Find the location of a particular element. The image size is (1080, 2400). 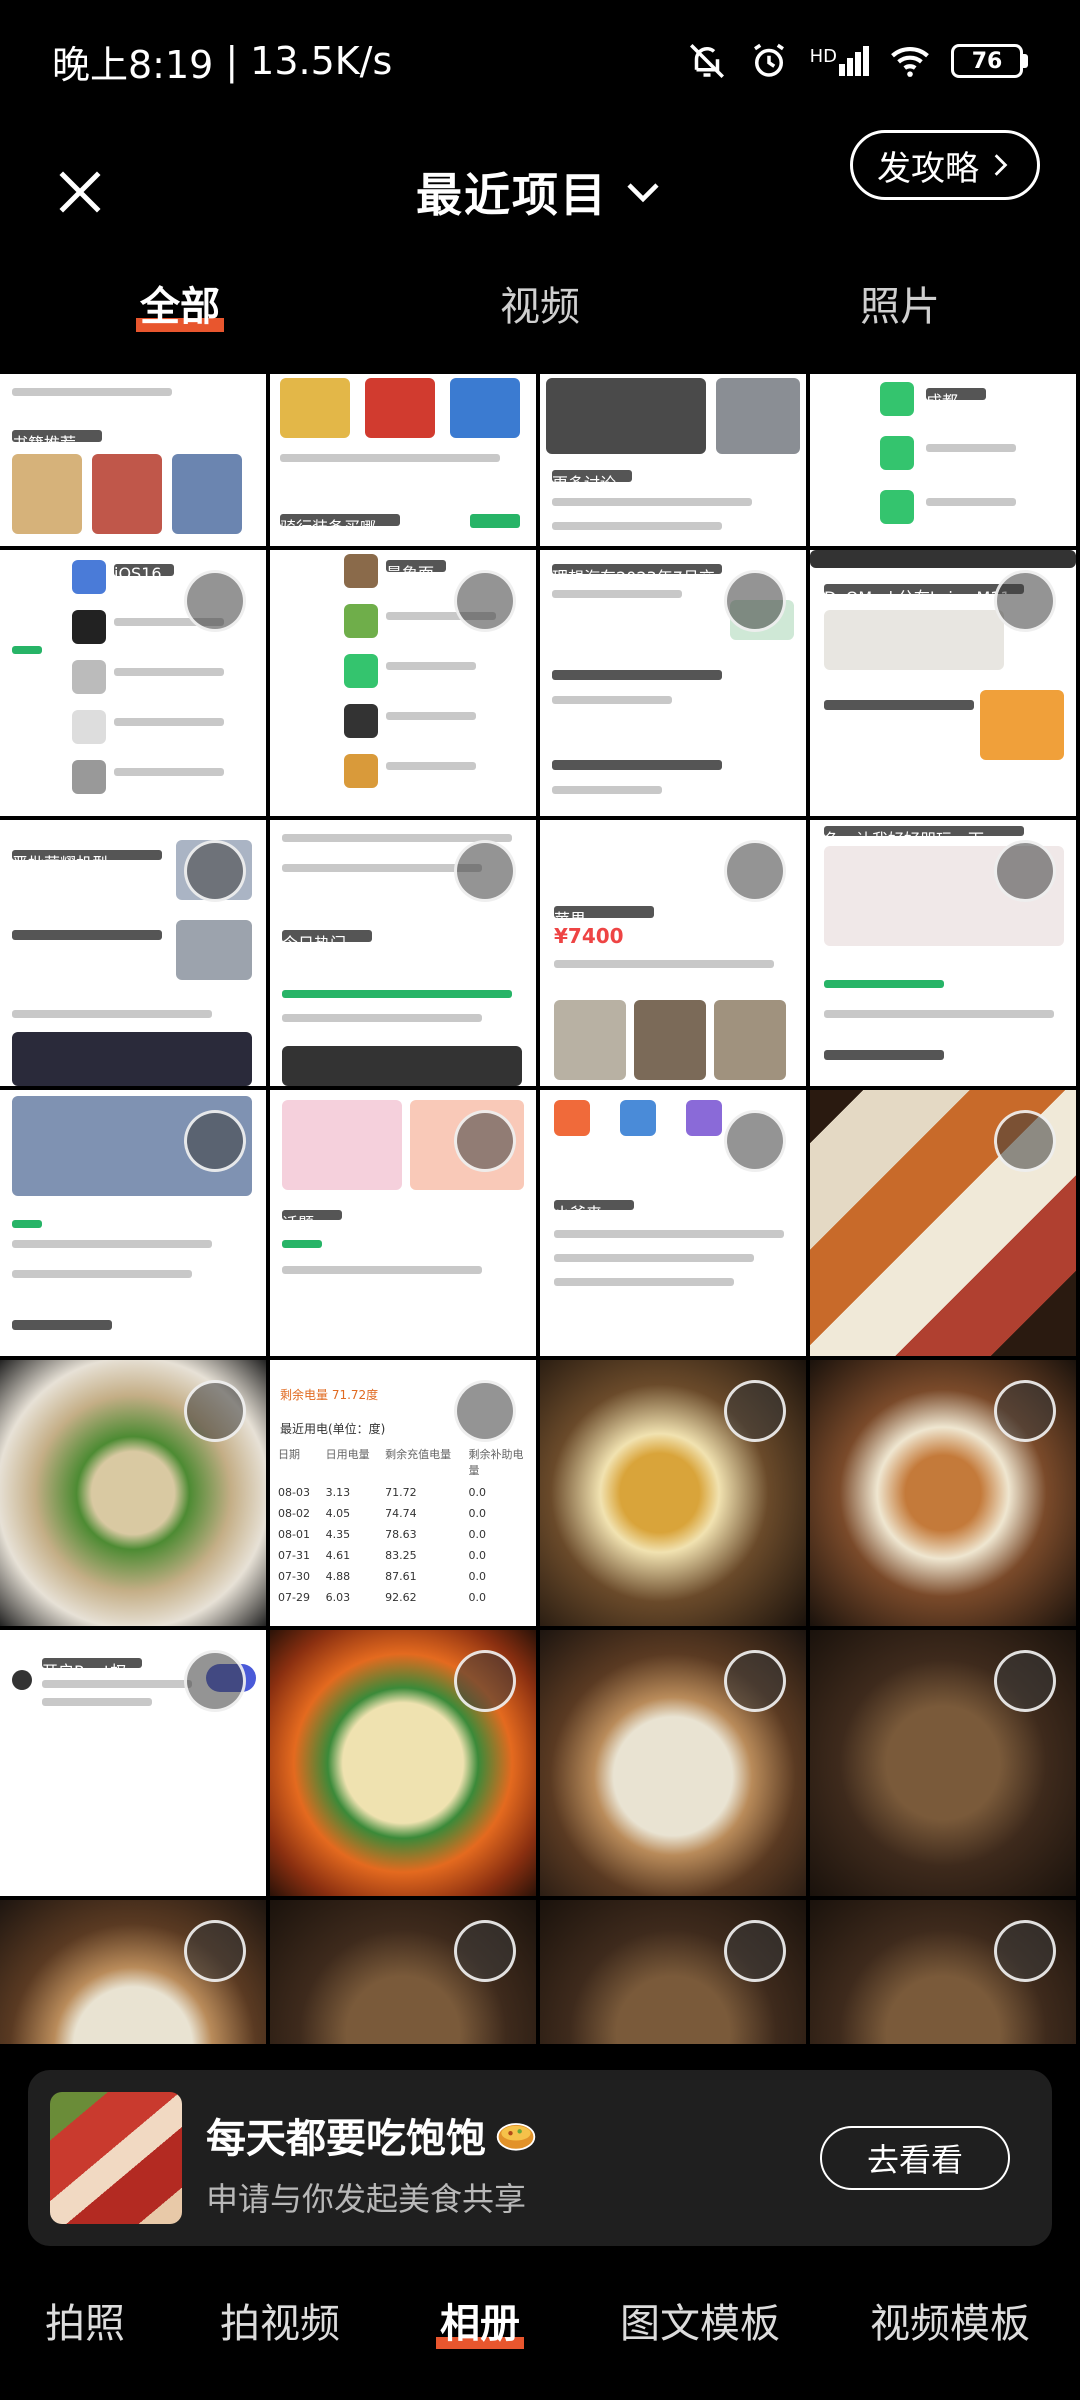

tab-video: 视频 is located at coordinates (540, 303).